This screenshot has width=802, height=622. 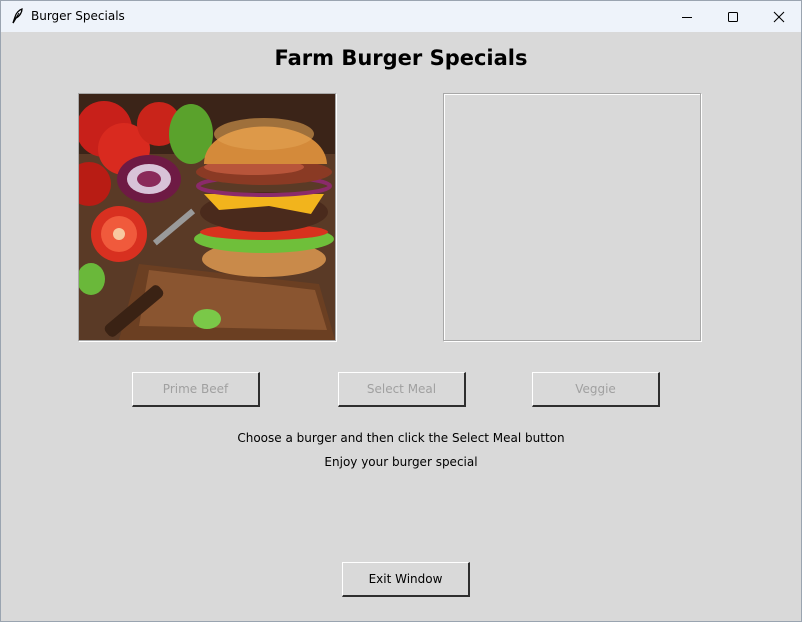 What do you see at coordinates (17, 16) in the screenshot?
I see `feather-icon` at bounding box center [17, 16].